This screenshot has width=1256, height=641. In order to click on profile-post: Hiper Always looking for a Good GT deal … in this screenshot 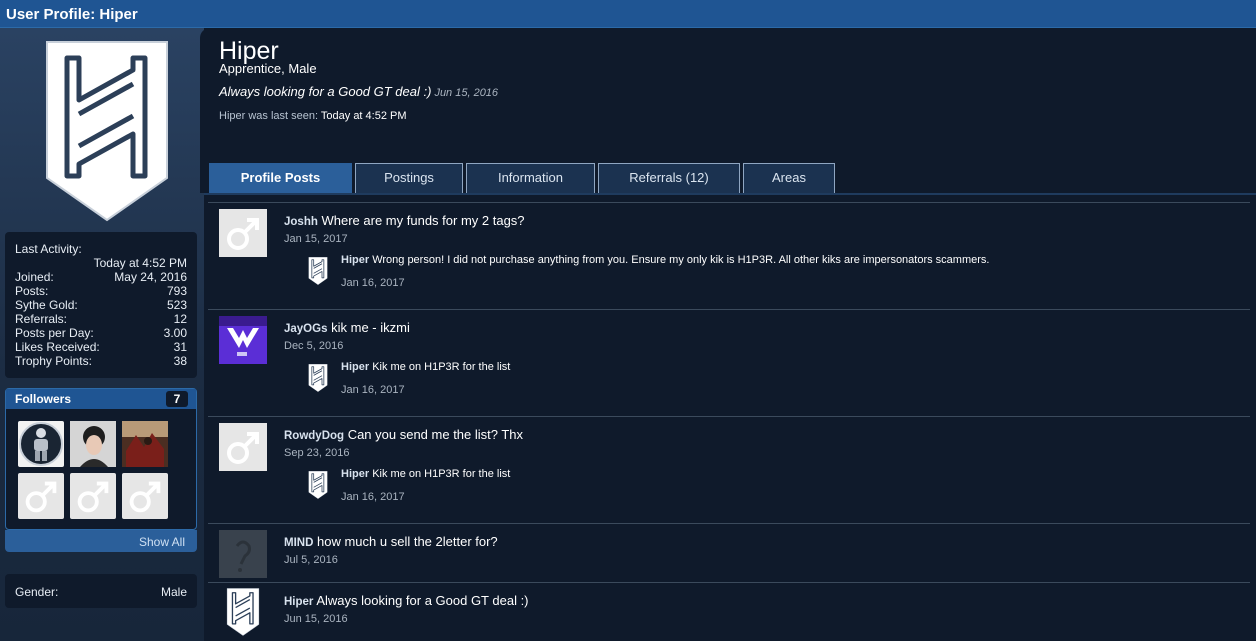, I will do `click(729, 612)`.